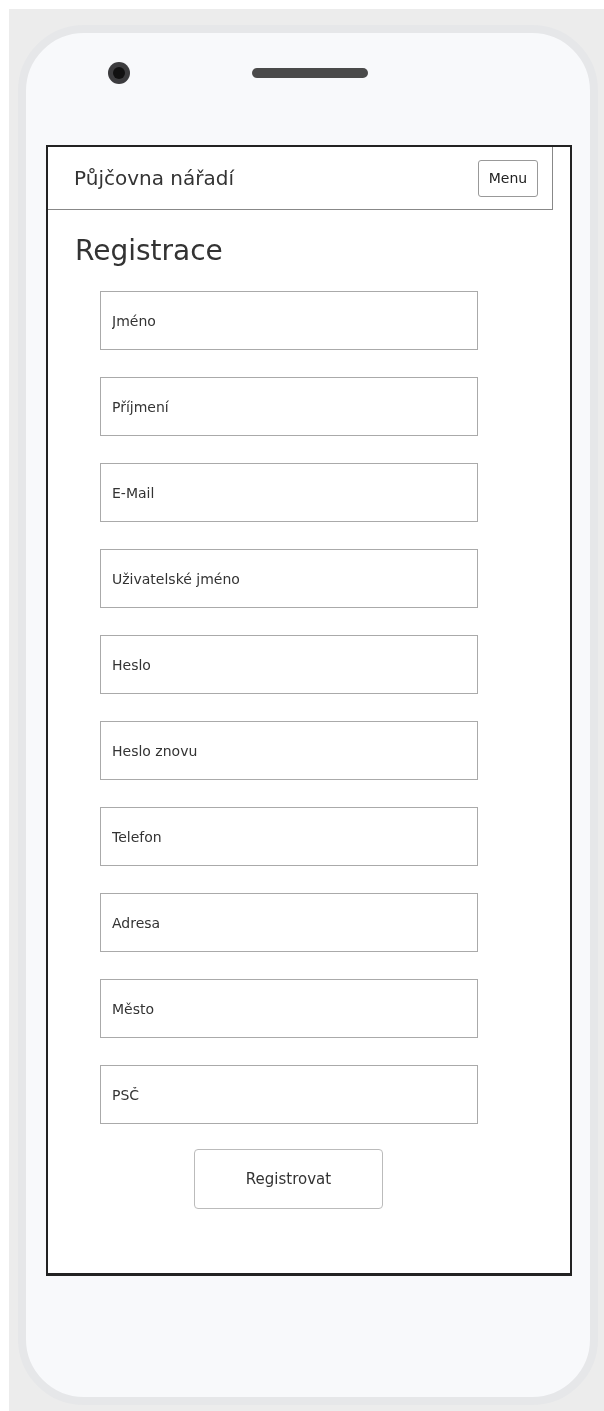 The width and height of the screenshot is (604, 1411). What do you see at coordinates (289, 492) in the screenshot?
I see `input-field: E-Mail` at bounding box center [289, 492].